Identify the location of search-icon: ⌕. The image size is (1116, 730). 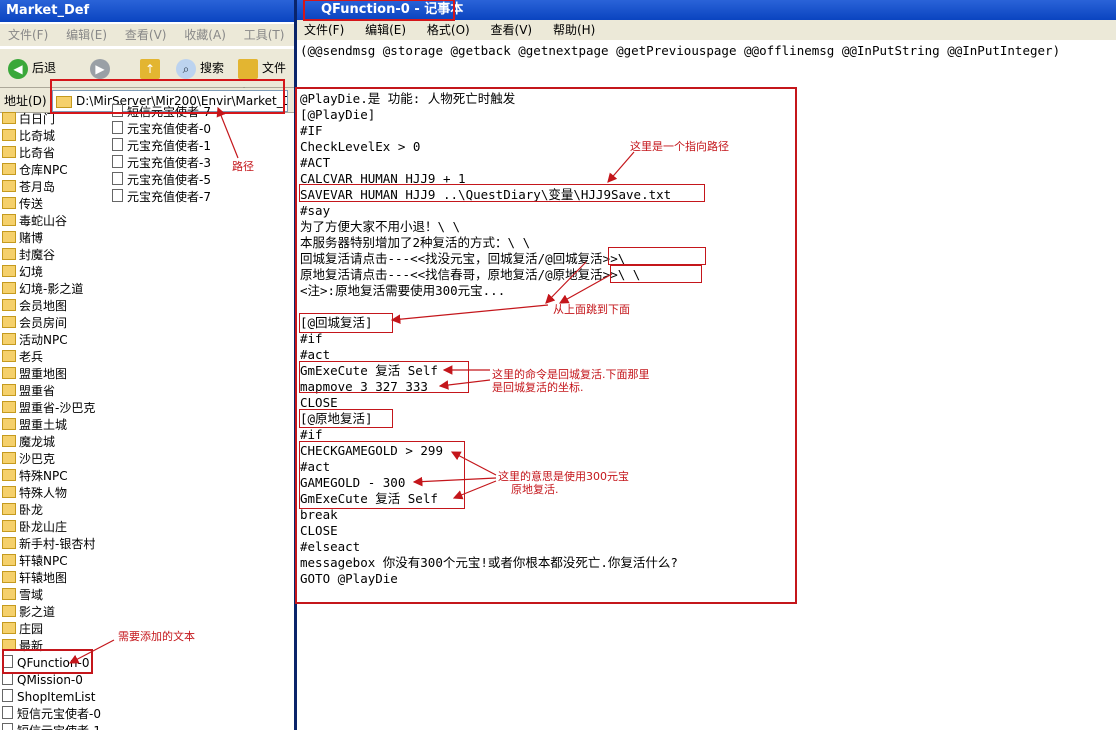
(186, 68).